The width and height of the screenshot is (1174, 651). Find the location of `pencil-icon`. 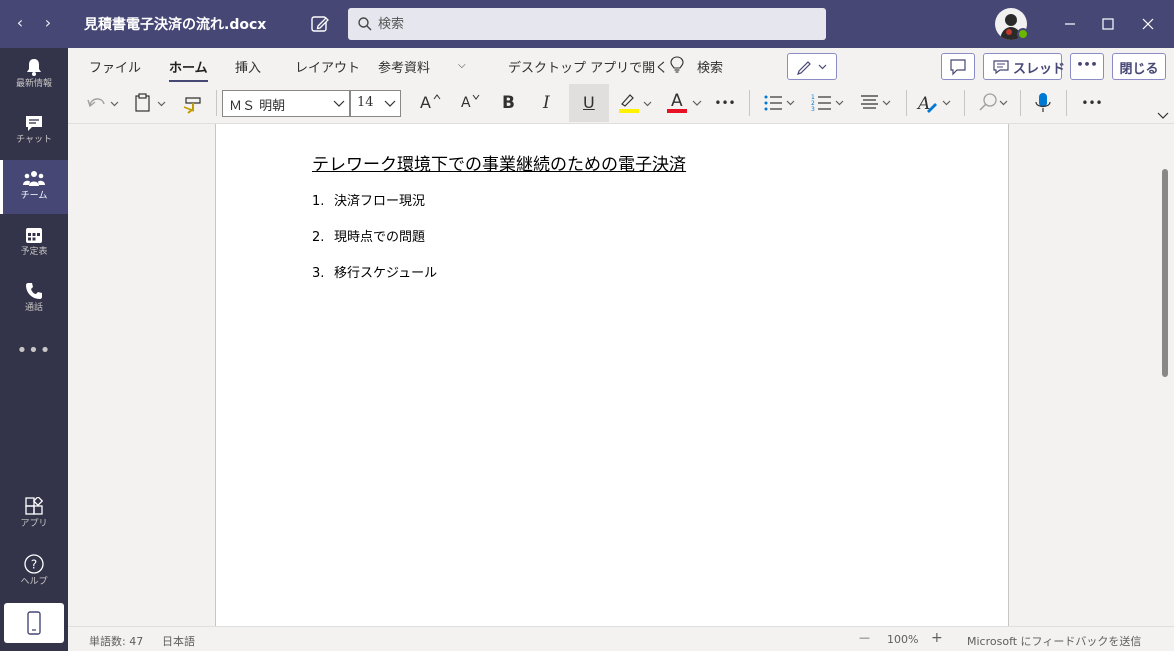

pencil-icon is located at coordinates (812, 68).